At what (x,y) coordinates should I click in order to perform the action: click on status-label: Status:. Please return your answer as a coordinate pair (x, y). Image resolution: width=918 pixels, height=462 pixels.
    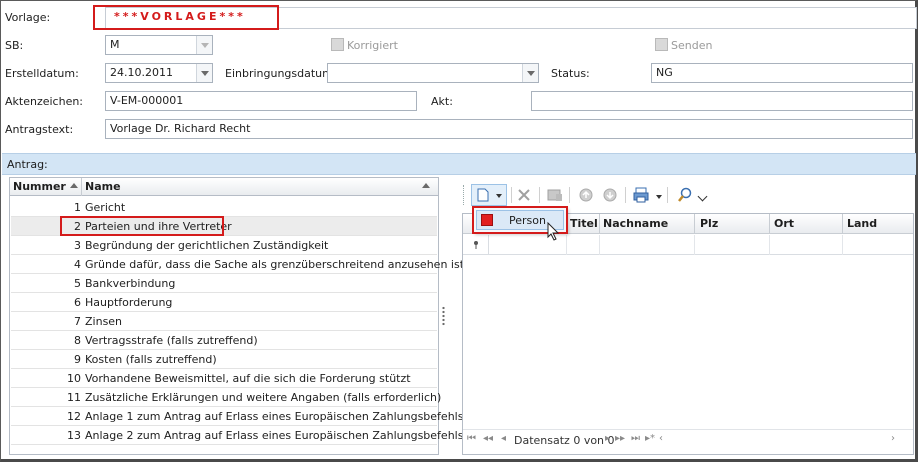
    Looking at the image, I should click on (570, 73).